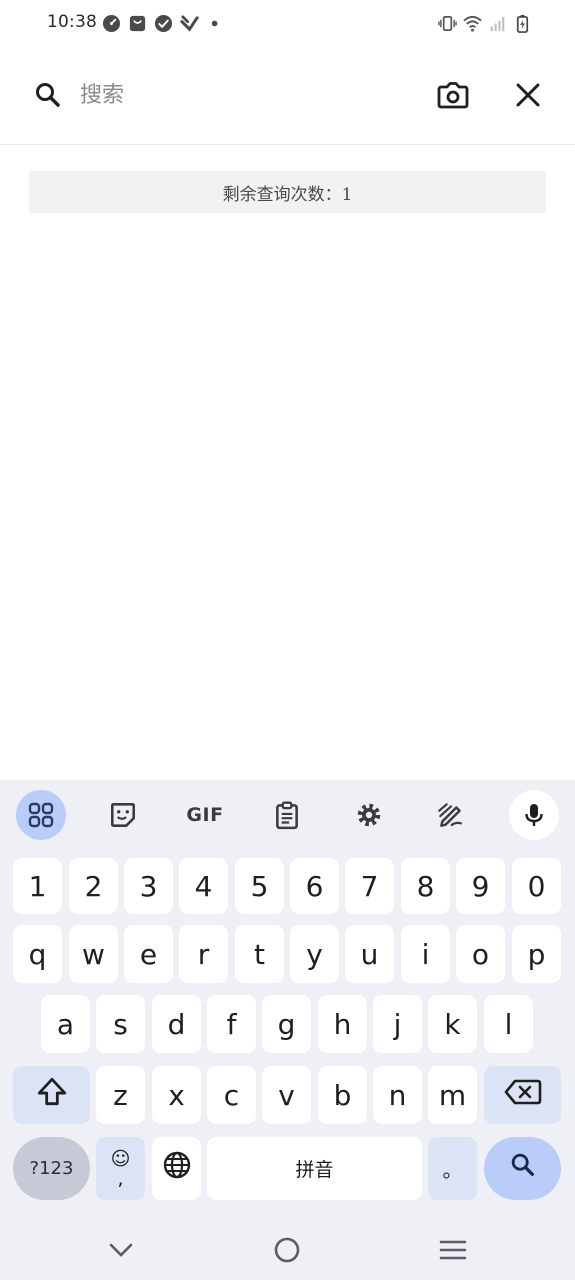  What do you see at coordinates (452, 1168) in the screenshot?
I see `period-key: 。` at bounding box center [452, 1168].